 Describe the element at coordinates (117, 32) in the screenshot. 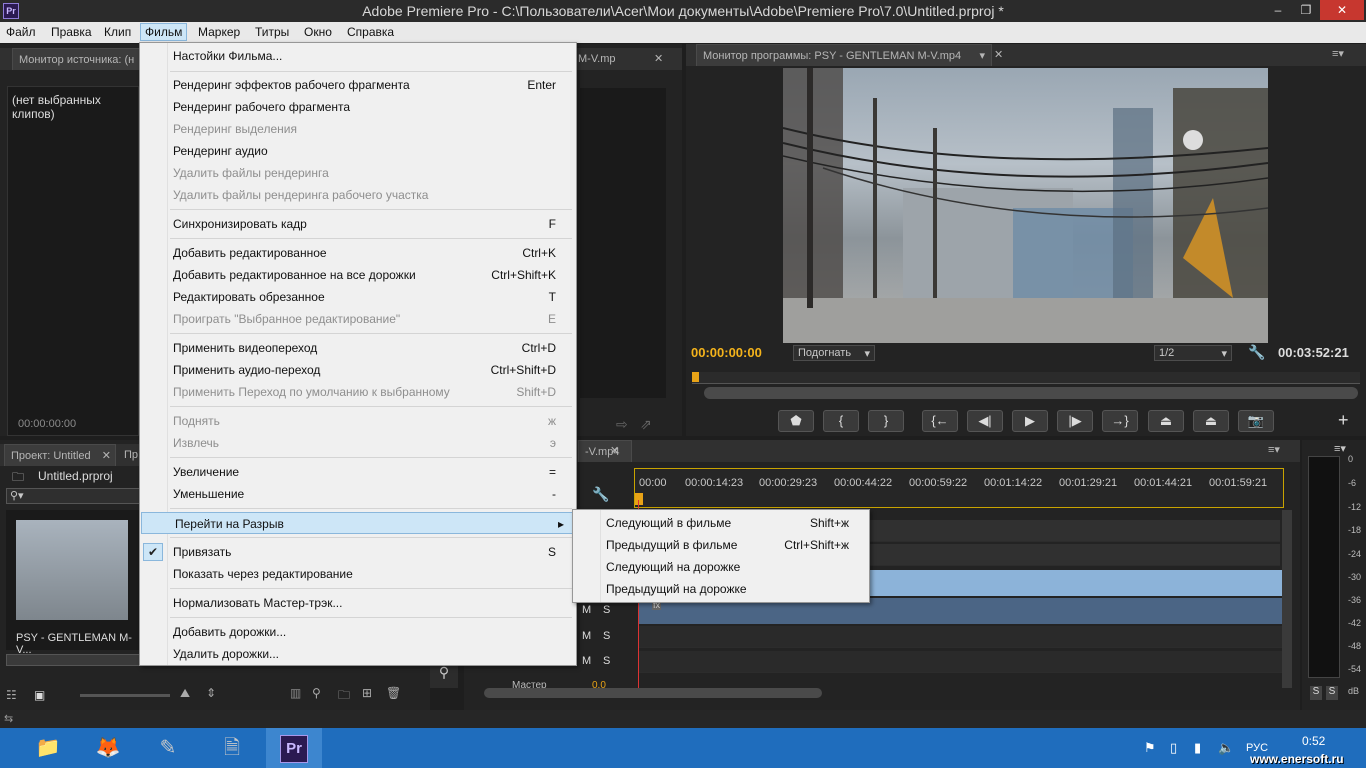

I see `menu-clip: Клип` at that location.